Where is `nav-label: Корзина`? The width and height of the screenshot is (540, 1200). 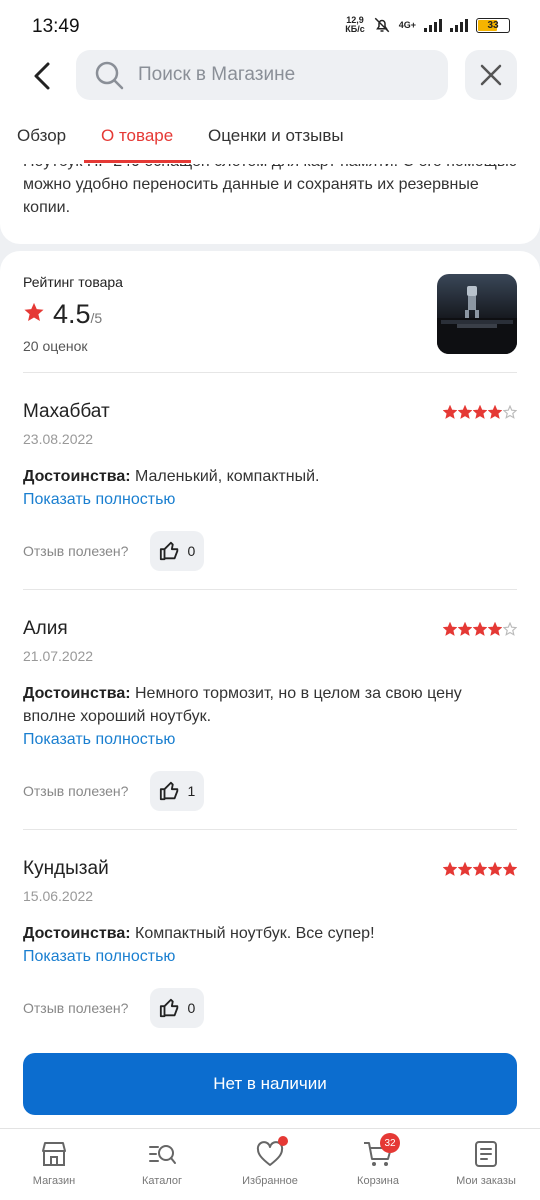 nav-label: Корзина is located at coordinates (378, 1181).